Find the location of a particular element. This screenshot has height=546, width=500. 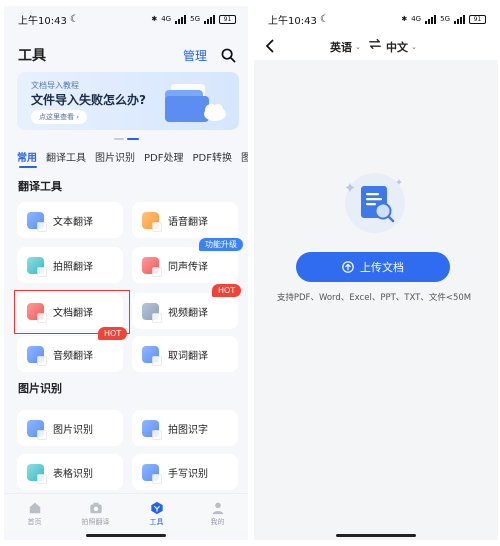

tool-label: 视频翻译 is located at coordinates (188, 313).